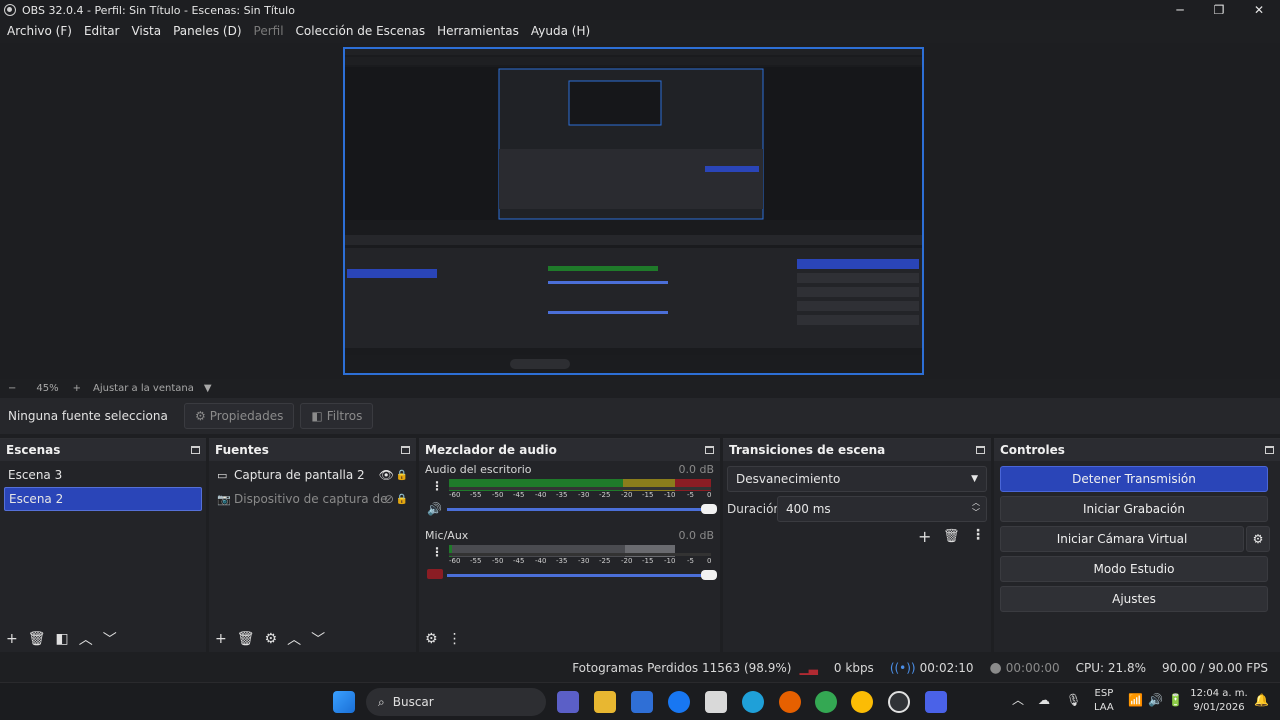  What do you see at coordinates (1137, 450) in the screenshot?
I see `controls-header: Controles` at bounding box center [1137, 450].